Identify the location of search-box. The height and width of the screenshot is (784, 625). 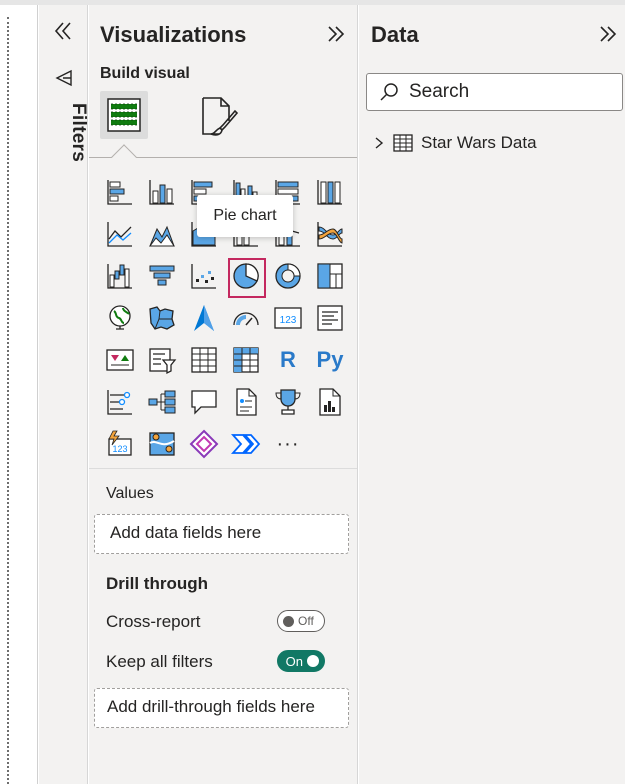
(494, 92).